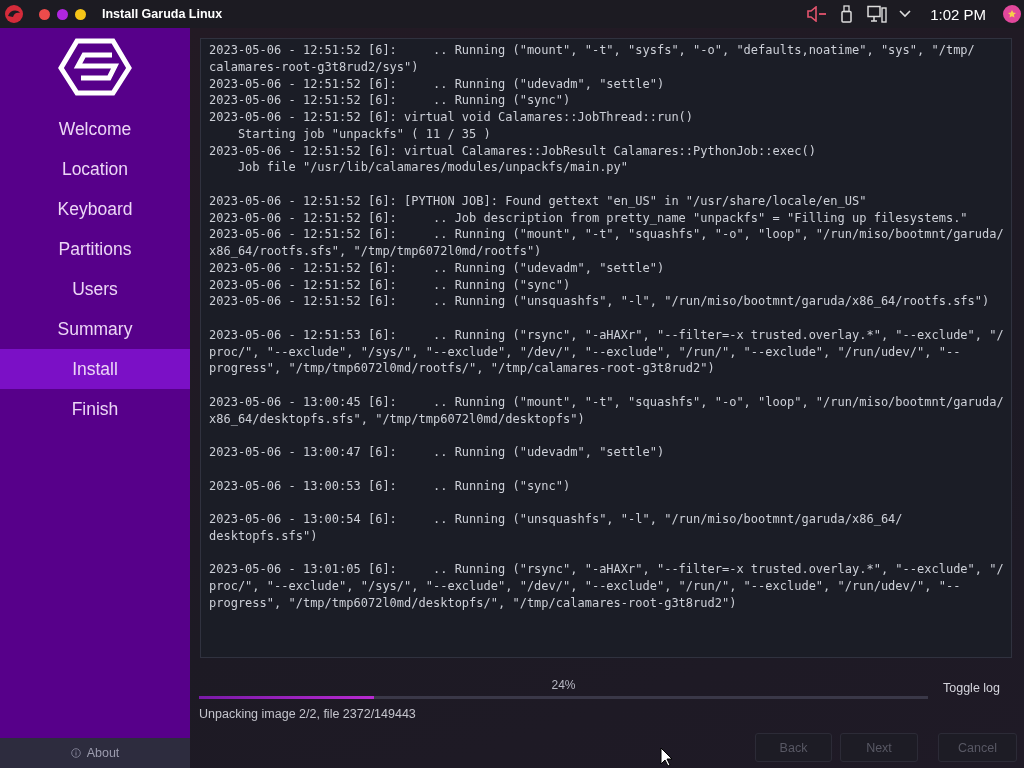  What do you see at coordinates (432, 167) in the screenshot?
I see `log-line: Job file "/usr/lib/calamares/modules/unpackfs/main.py"` at bounding box center [432, 167].